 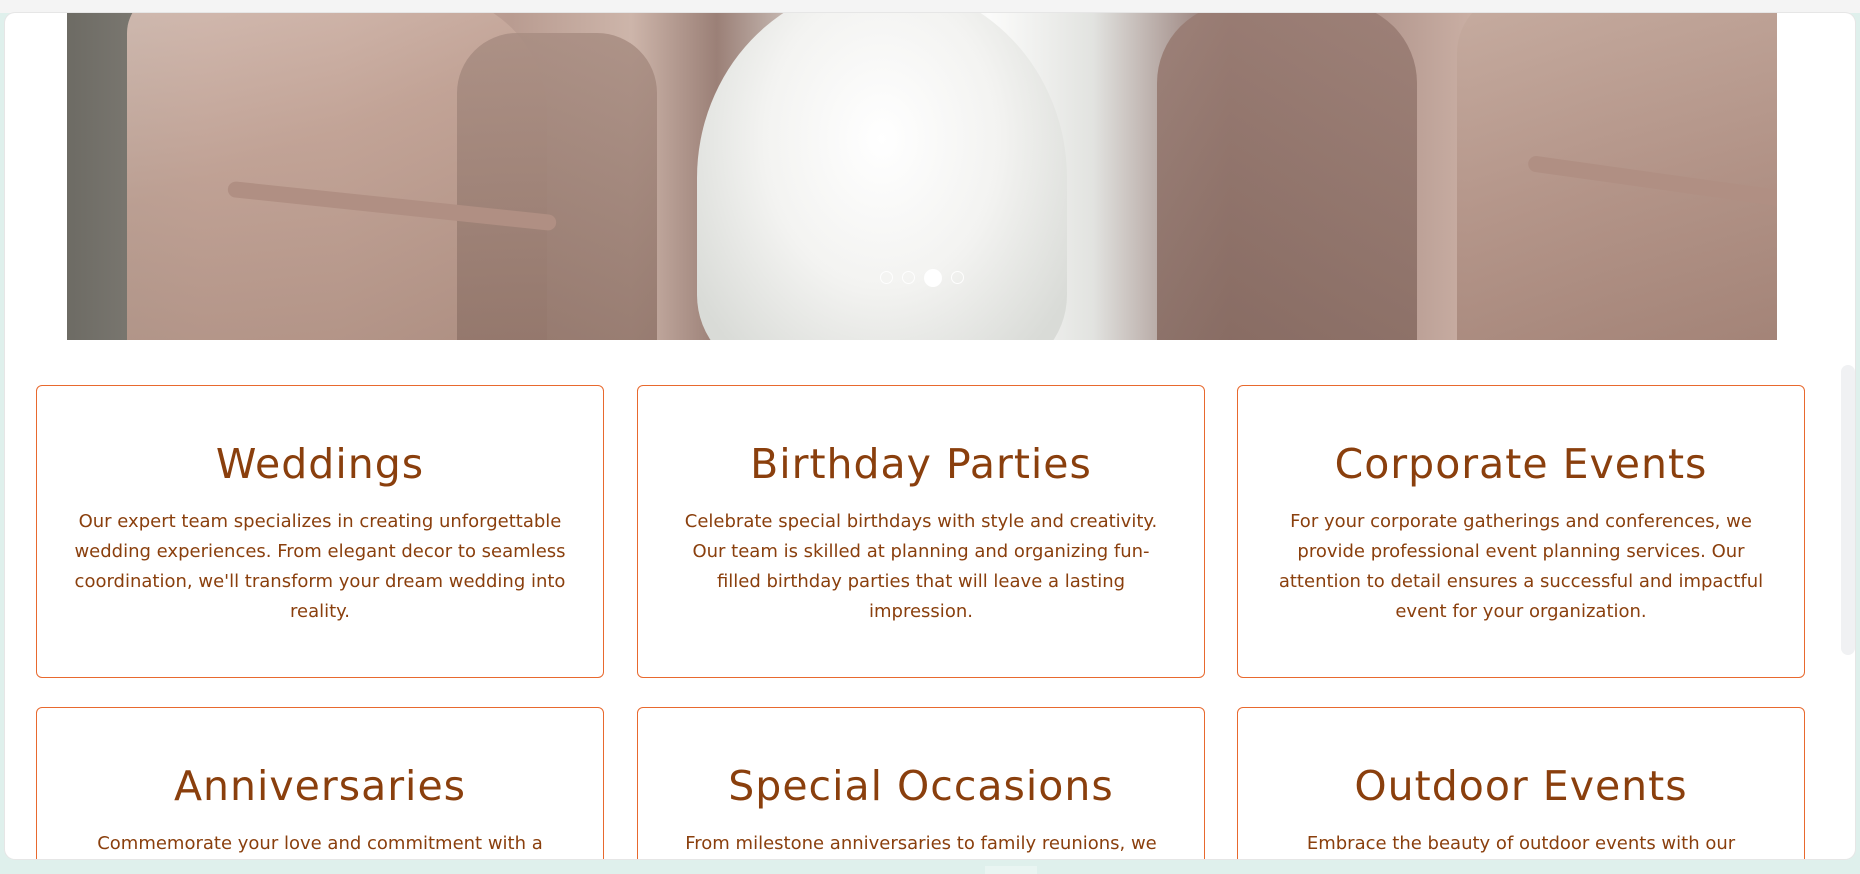 I want to click on service-title: Weddings, so click(x=320, y=464).